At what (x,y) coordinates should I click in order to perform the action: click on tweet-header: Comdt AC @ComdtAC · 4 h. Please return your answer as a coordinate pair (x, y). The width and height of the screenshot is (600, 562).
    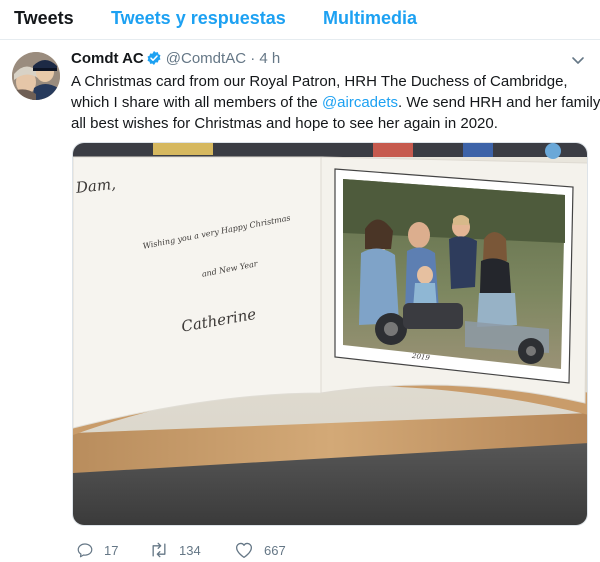
    Looking at the image, I should click on (175, 60).